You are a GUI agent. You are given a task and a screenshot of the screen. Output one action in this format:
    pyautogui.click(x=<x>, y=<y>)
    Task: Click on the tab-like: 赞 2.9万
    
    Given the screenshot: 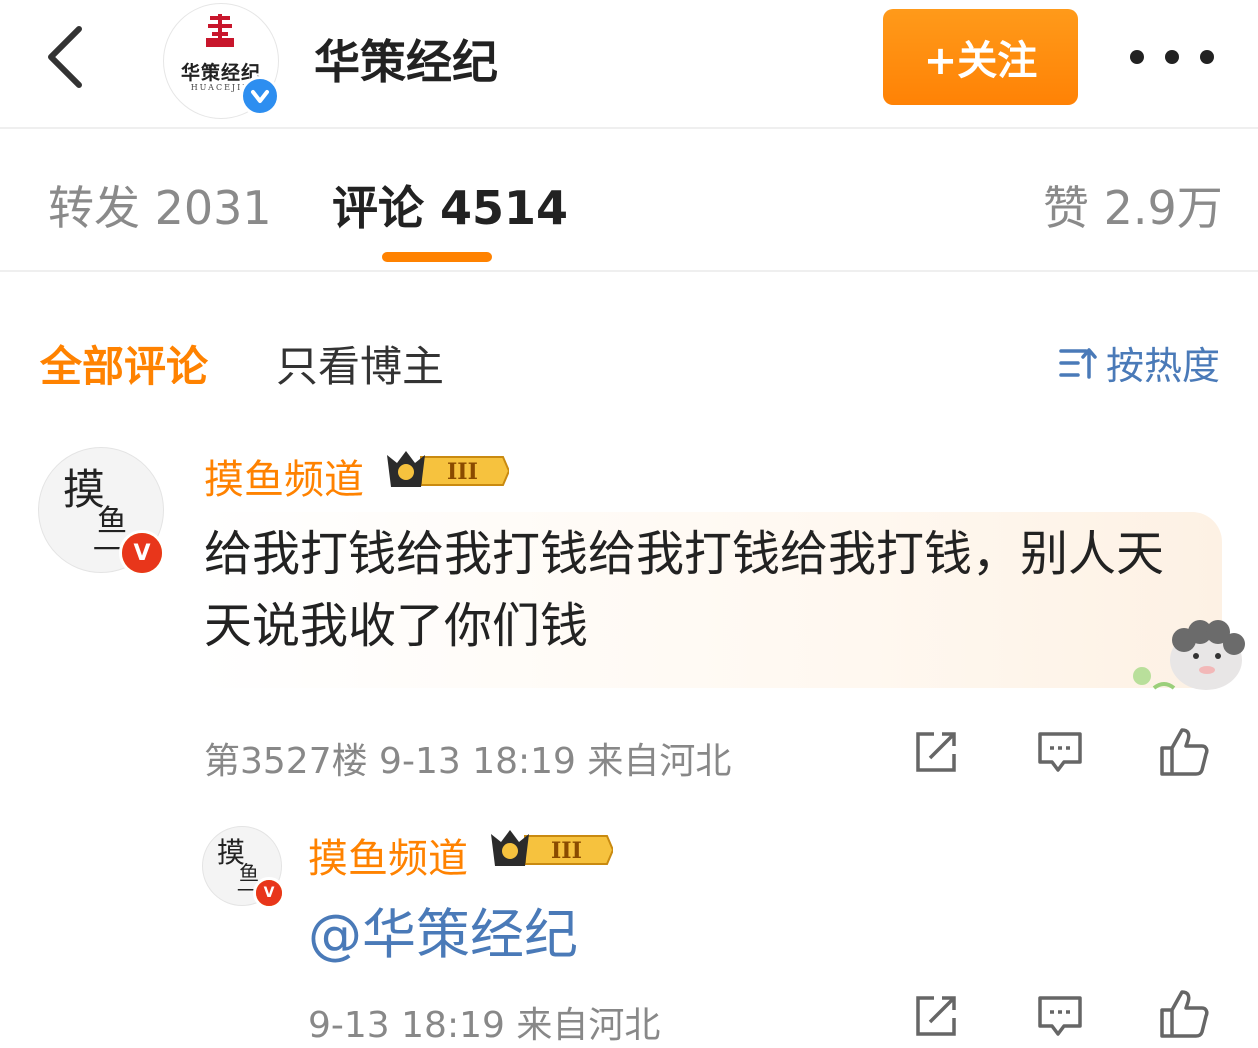 What is the action you would take?
    pyautogui.click(x=1133, y=205)
    